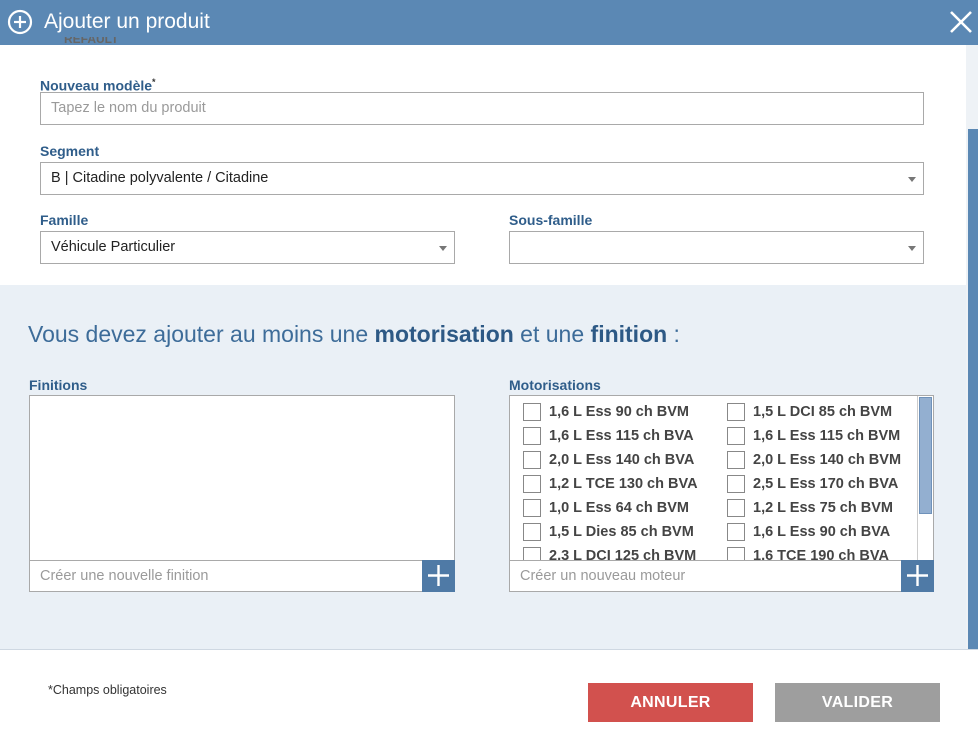 Image resolution: width=978 pixels, height=729 pixels. I want to click on motorisations-label: Motorisations, so click(555, 385).